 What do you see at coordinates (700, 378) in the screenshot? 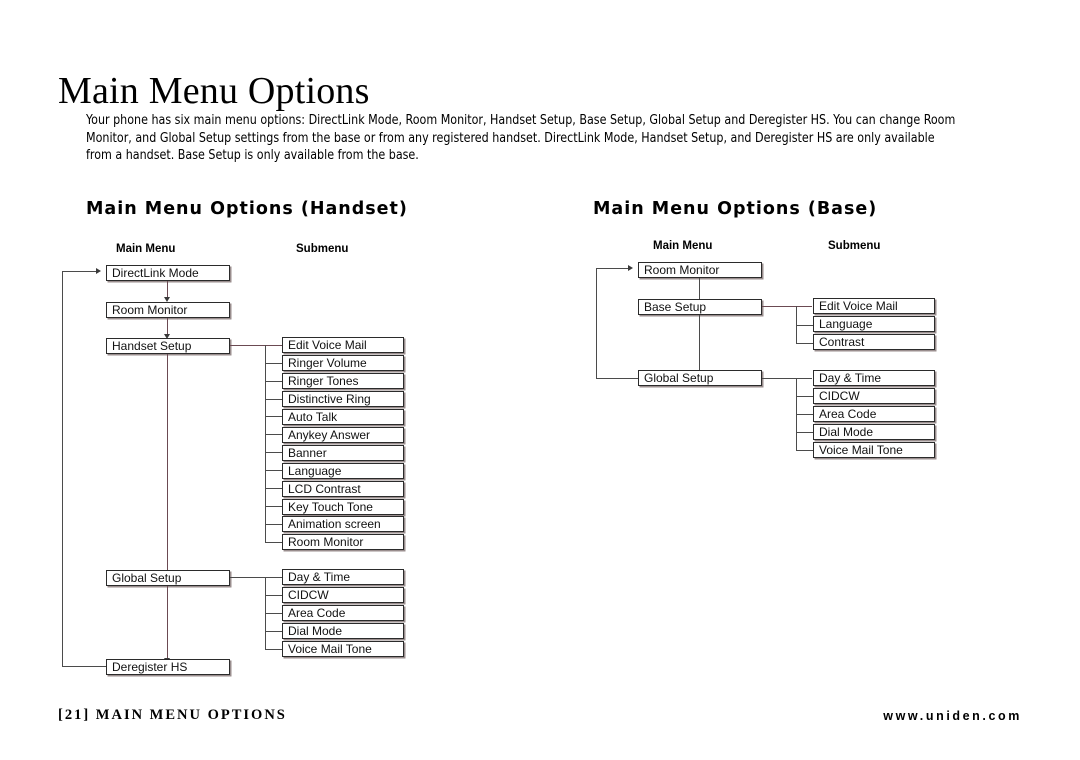
I see `base-node-global-setup: Global Setup` at bounding box center [700, 378].